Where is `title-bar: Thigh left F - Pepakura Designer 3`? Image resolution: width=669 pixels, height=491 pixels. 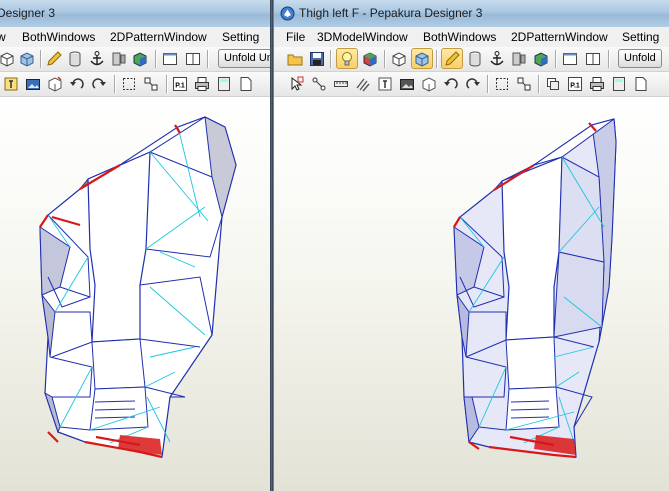
title-bar: Thigh left F - Pepakura Designer 3 is located at coordinates (471, 14).